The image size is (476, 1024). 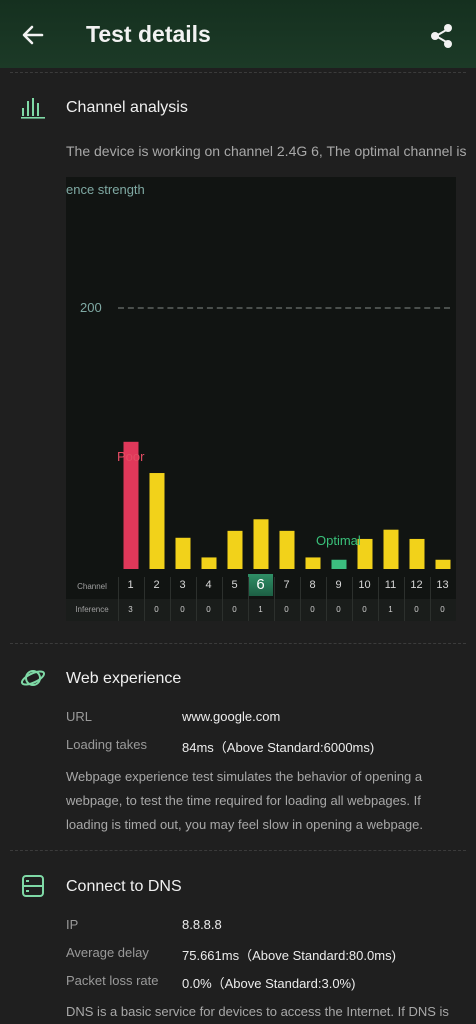 I want to click on inference-value-3: 0, so click(x=182, y=609).